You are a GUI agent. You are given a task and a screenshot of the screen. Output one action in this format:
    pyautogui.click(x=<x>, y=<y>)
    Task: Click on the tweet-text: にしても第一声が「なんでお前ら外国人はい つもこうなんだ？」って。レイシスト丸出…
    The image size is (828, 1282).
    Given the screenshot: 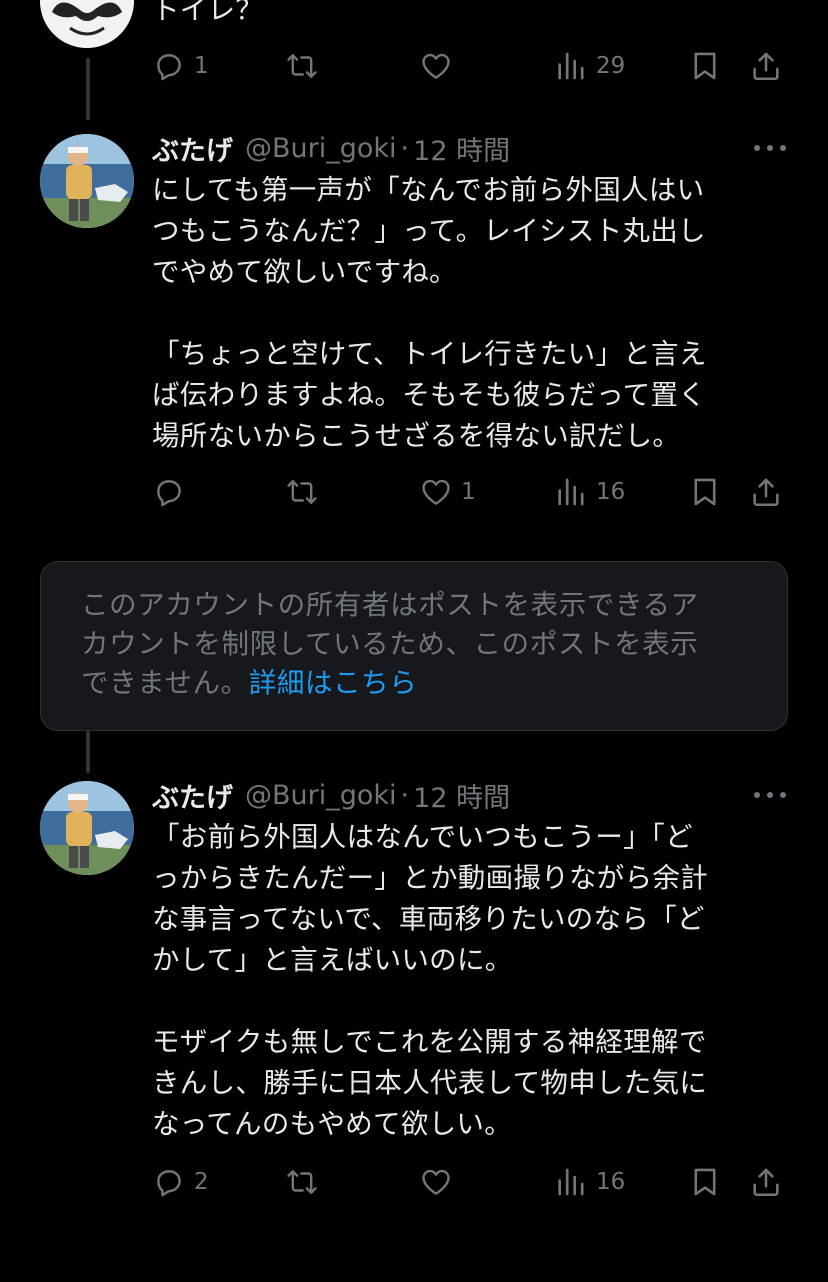 What is the action you would take?
    pyautogui.click(x=429, y=313)
    